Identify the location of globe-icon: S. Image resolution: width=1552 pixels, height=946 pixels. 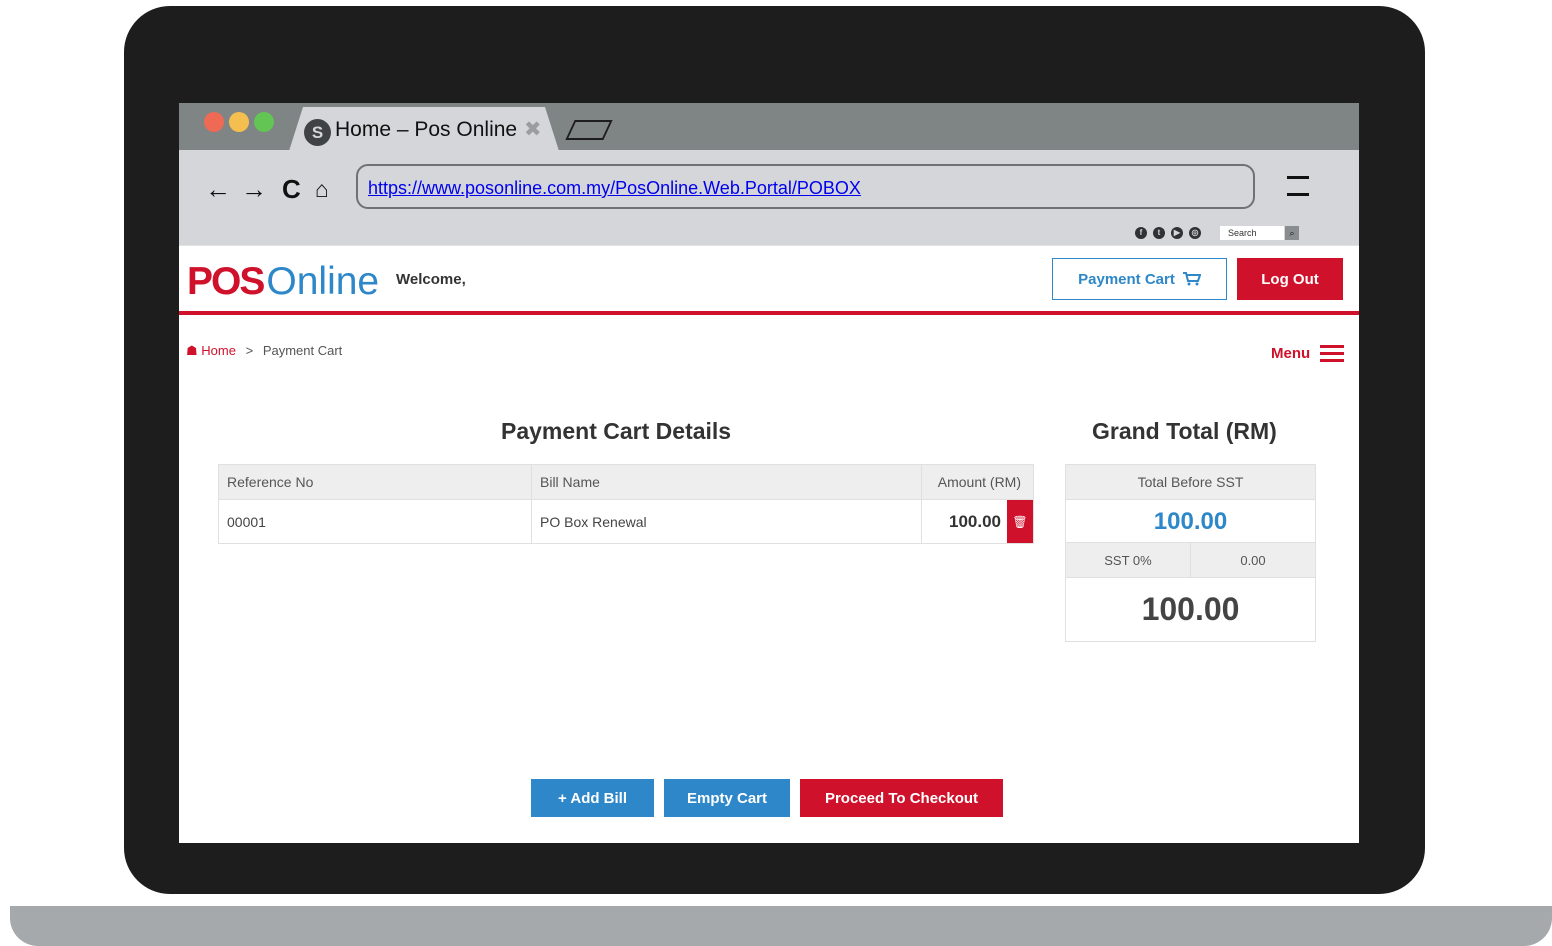
(317, 132).